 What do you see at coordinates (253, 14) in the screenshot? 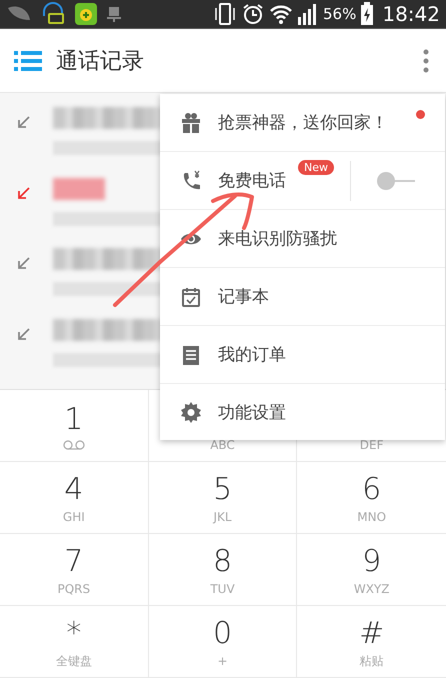
I see `alarm-icon` at bounding box center [253, 14].